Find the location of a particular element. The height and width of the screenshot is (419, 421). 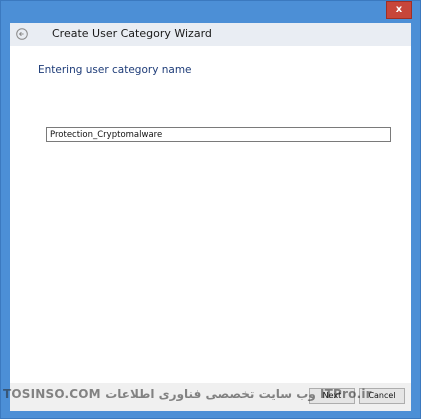

back-arrow-icon is located at coordinates (22, 34).